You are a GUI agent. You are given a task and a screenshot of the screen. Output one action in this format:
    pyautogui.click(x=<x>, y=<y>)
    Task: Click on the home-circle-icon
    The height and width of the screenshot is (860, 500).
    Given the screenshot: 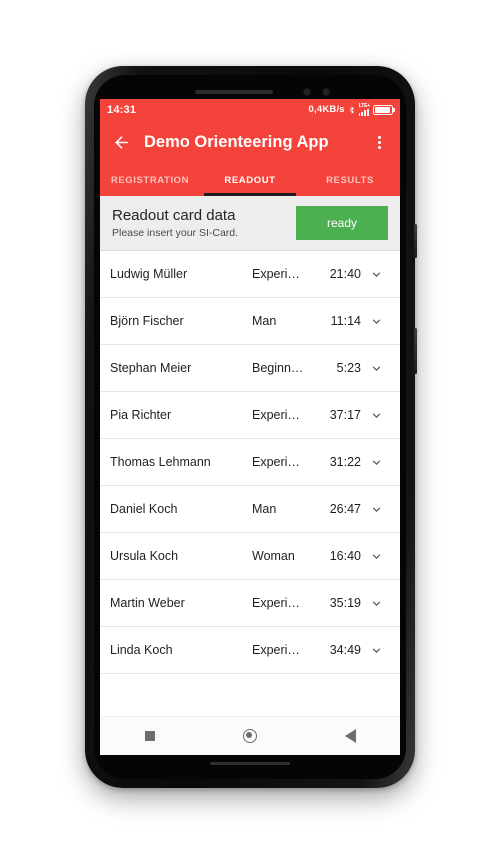 What is the action you would take?
    pyautogui.click(x=250, y=736)
    